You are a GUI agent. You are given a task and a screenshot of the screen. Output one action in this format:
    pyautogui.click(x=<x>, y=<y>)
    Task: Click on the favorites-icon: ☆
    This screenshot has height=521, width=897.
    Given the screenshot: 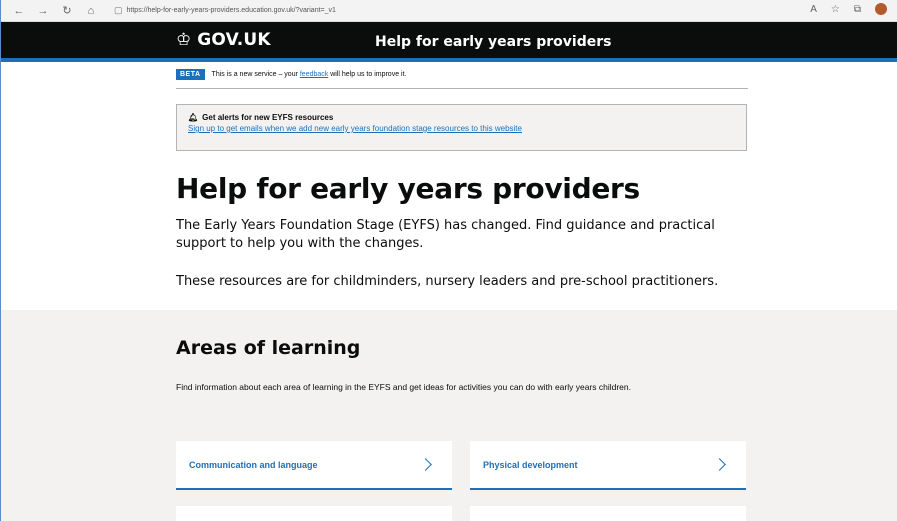 What is the action you would take?
    pyautogui.click(x=835, y=9)
    